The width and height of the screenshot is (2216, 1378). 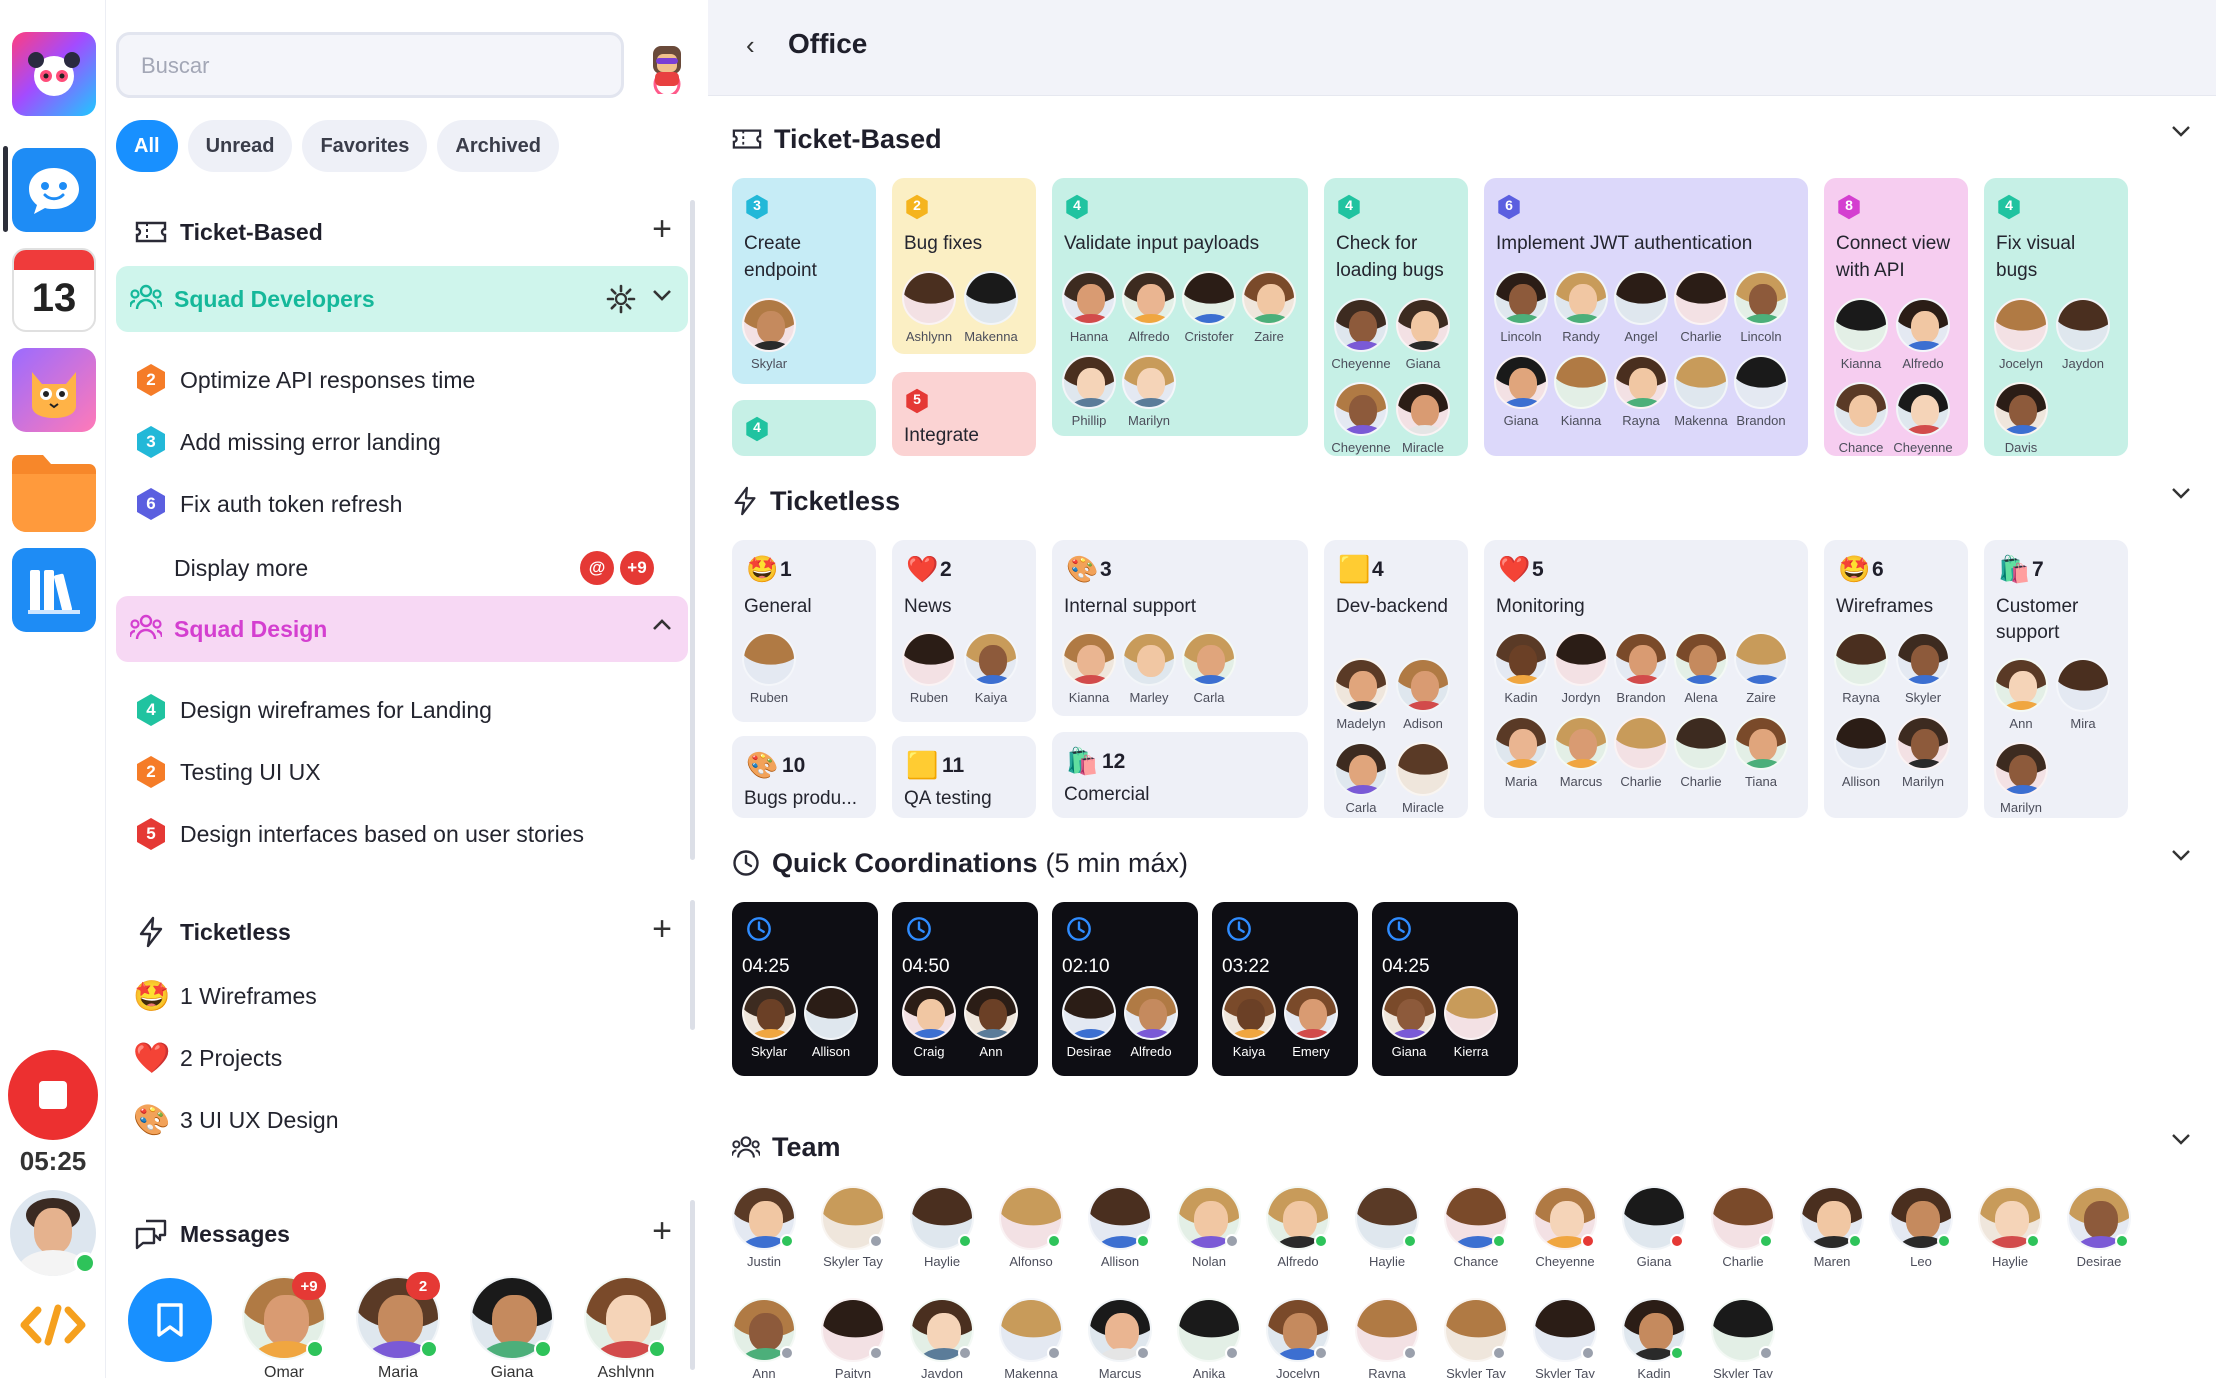 I want to click on quick-coordination-card: 03:22 Kaiya Emery, so click(x=1285, y=989).